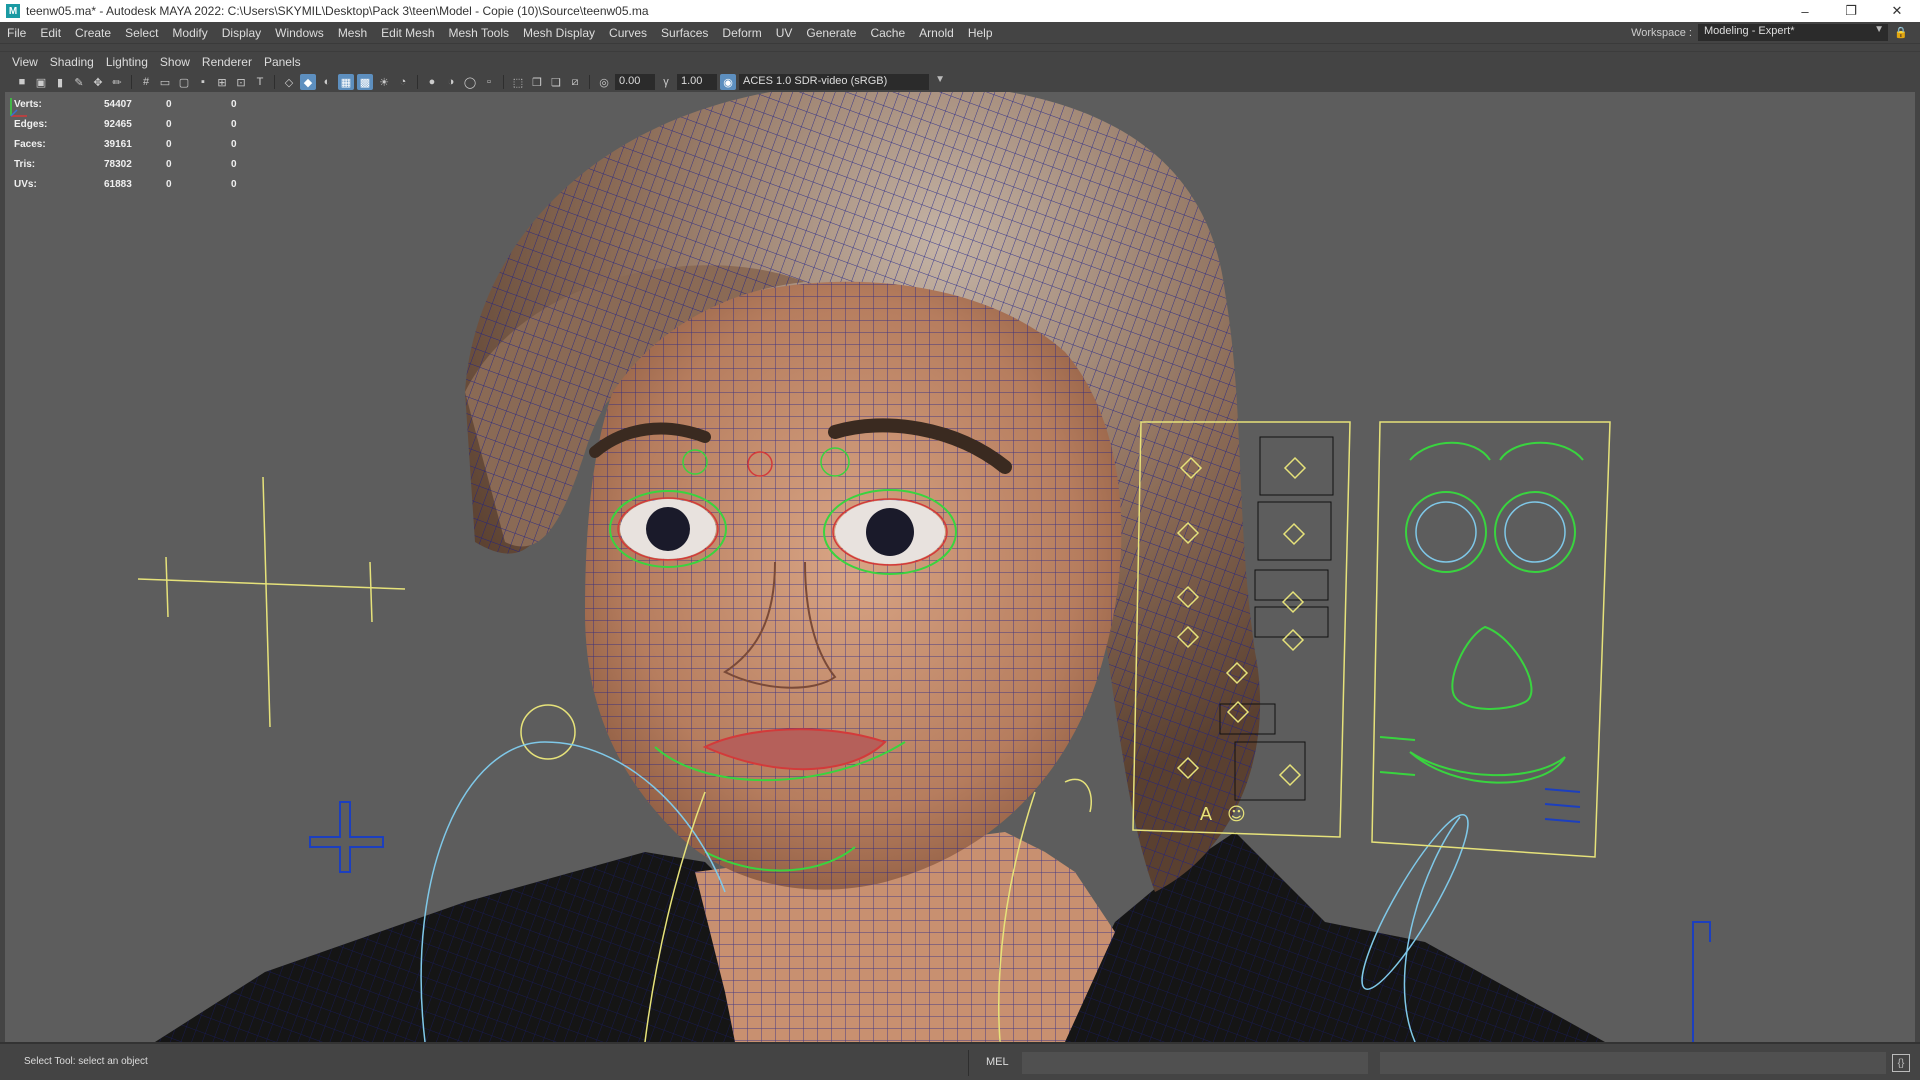  What do you see at coordinates (346, 82) in the screenshot?
I see `wireframe-on-shaded-icon: ▦` at bounding box center [346, 82].